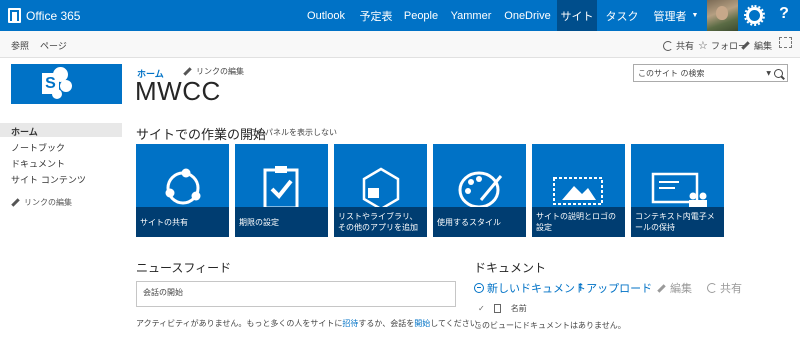  What do you see at coordinates (527, 15) in the screenshot?
I see `nav-onedrive: OneDrive` at bounding box center [527, 15].